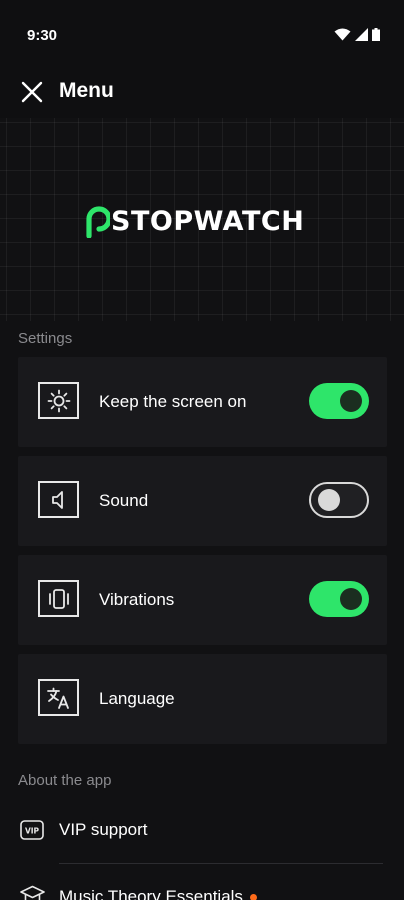 The height and width of the screenshot is (900, 404). What do you see at coordinates (137, 698) in the screenshot?
I see `setting-label: Language` at bounding box center [137, 698].